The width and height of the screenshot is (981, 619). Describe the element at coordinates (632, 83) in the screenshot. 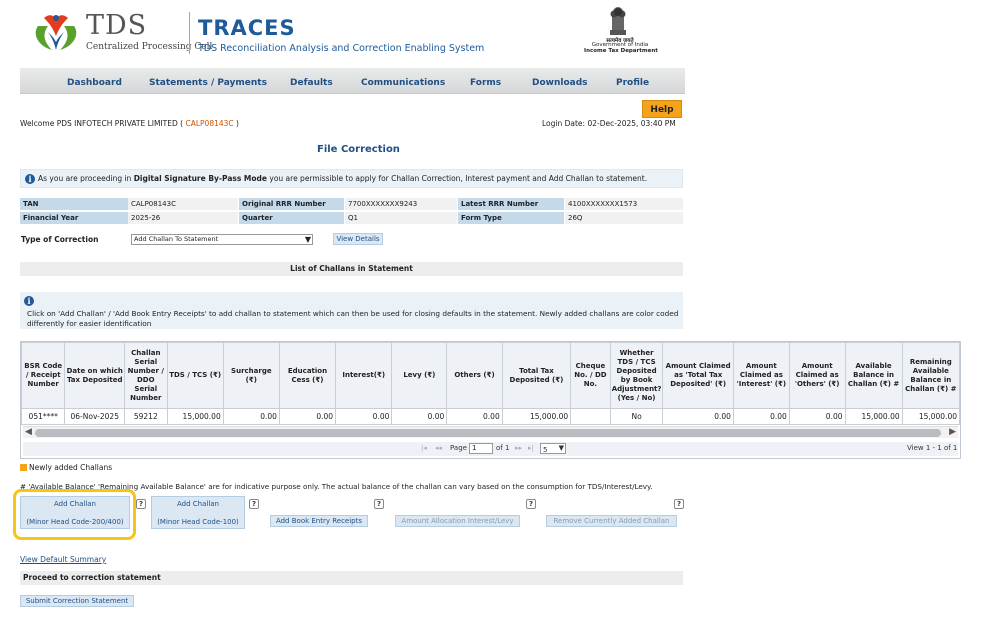

I see `nav-profile: Profile` at that location.